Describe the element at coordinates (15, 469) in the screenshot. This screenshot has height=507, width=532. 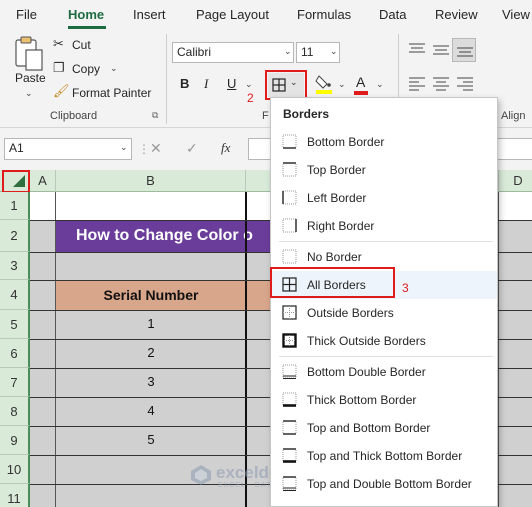
I see `row-header-10: 10` at that location.